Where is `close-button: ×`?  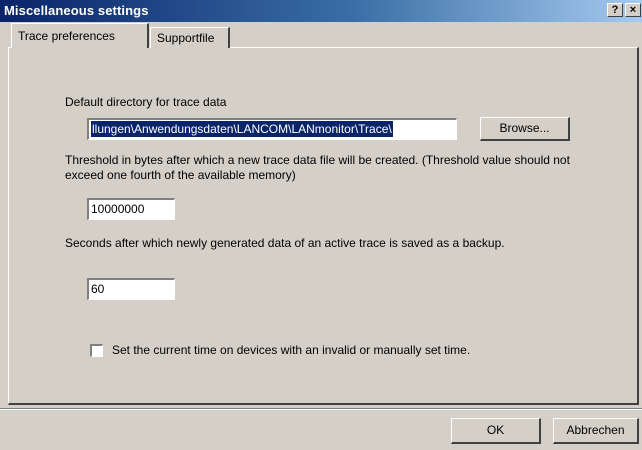 close-button: × is located at coordinates (633, 10).